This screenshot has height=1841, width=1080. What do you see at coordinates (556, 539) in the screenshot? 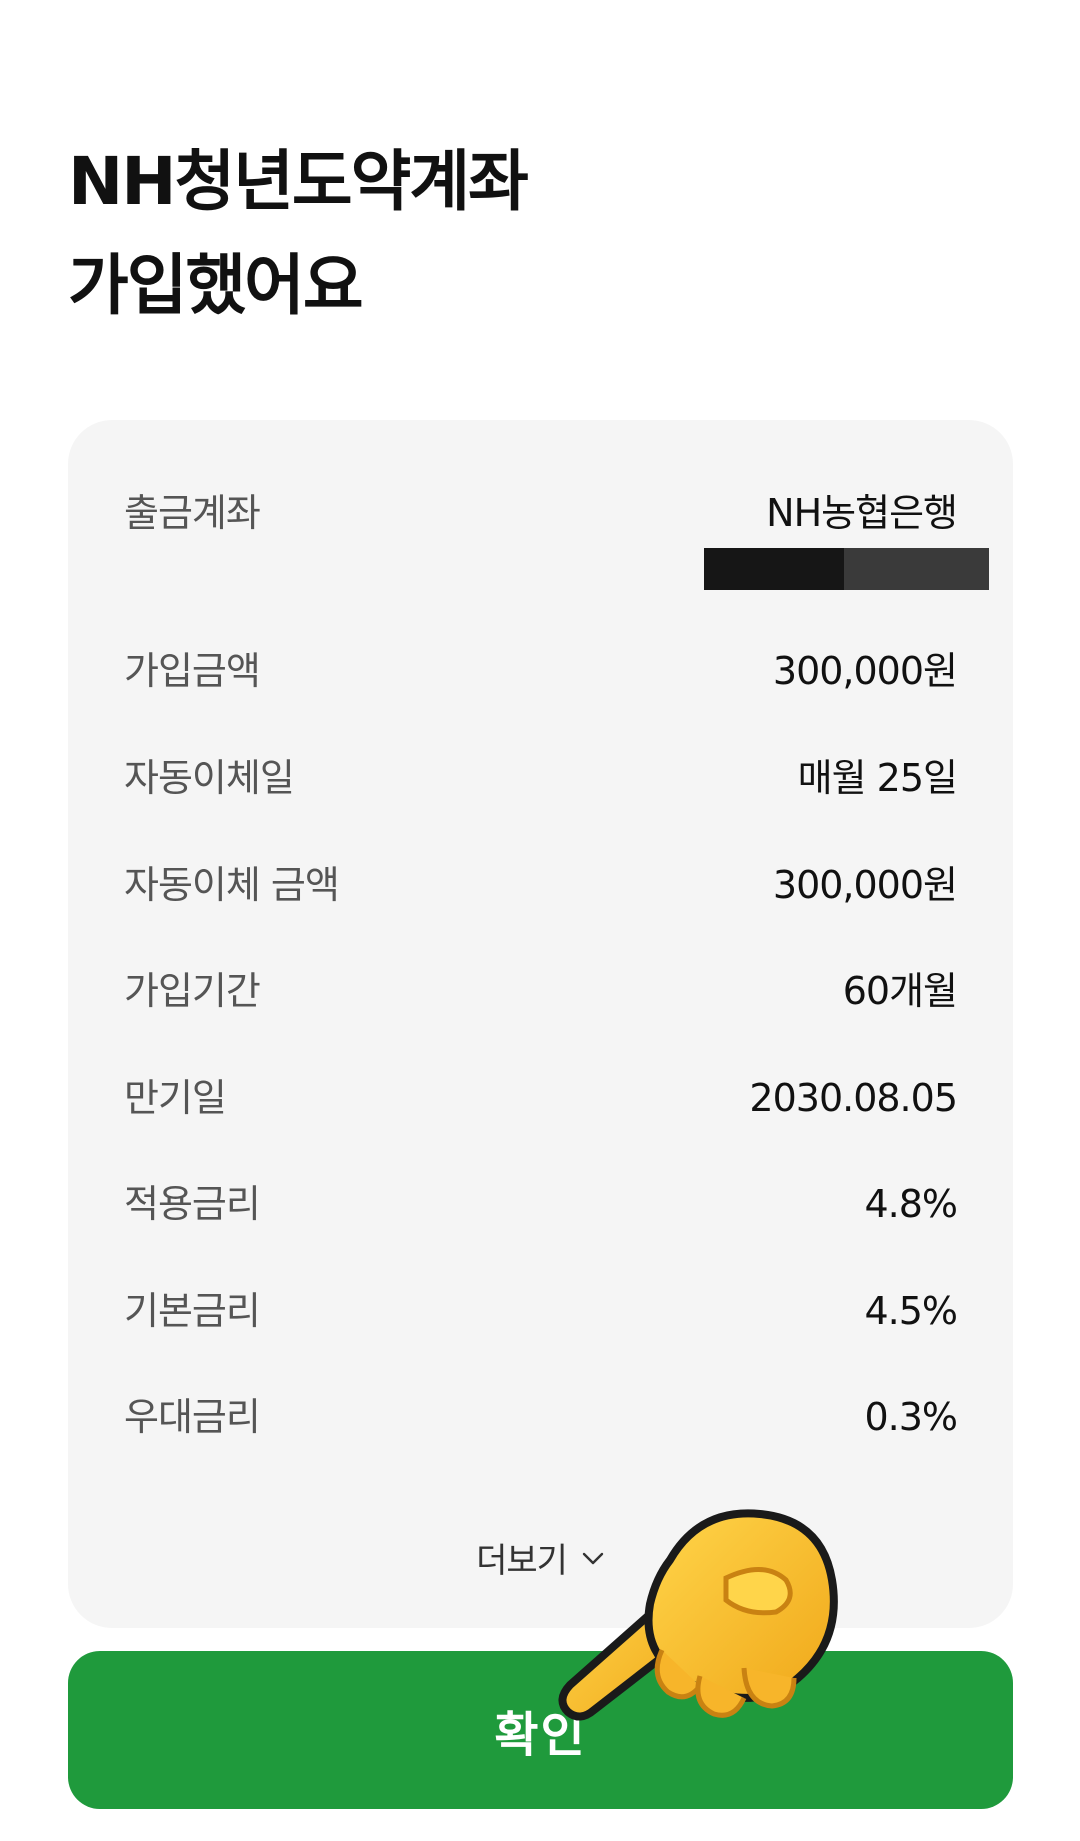
I see `detail-row-withdrawal-account: 출금계좌 NH농협은행` at bounding box center [556, 539].